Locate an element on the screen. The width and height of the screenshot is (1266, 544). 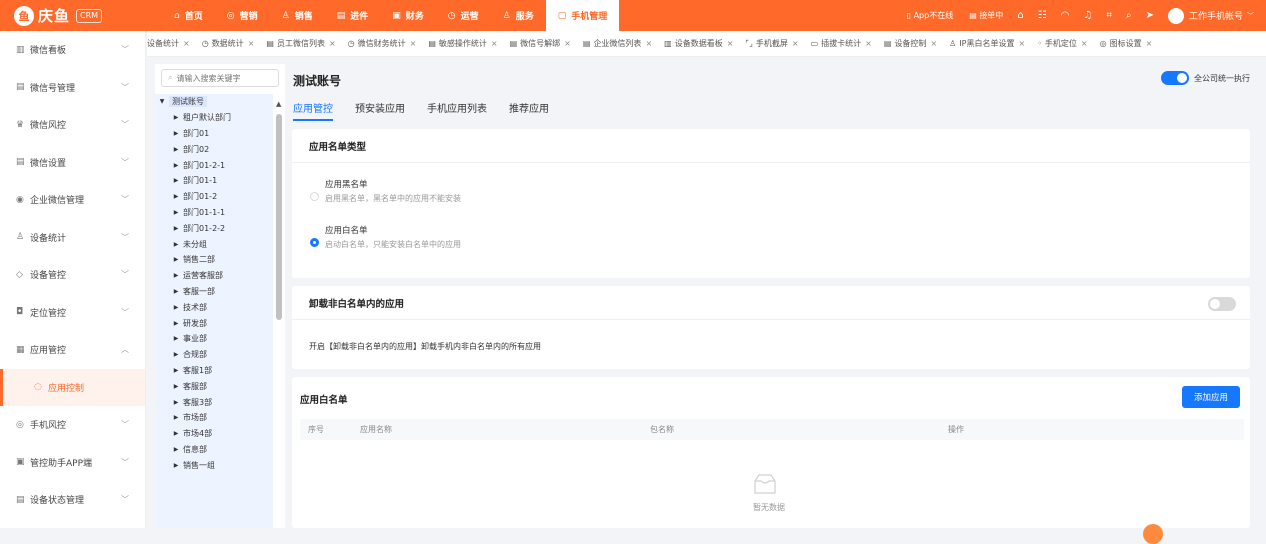
tree-scrollbar: ▲ is located at coordinates (279, 312).